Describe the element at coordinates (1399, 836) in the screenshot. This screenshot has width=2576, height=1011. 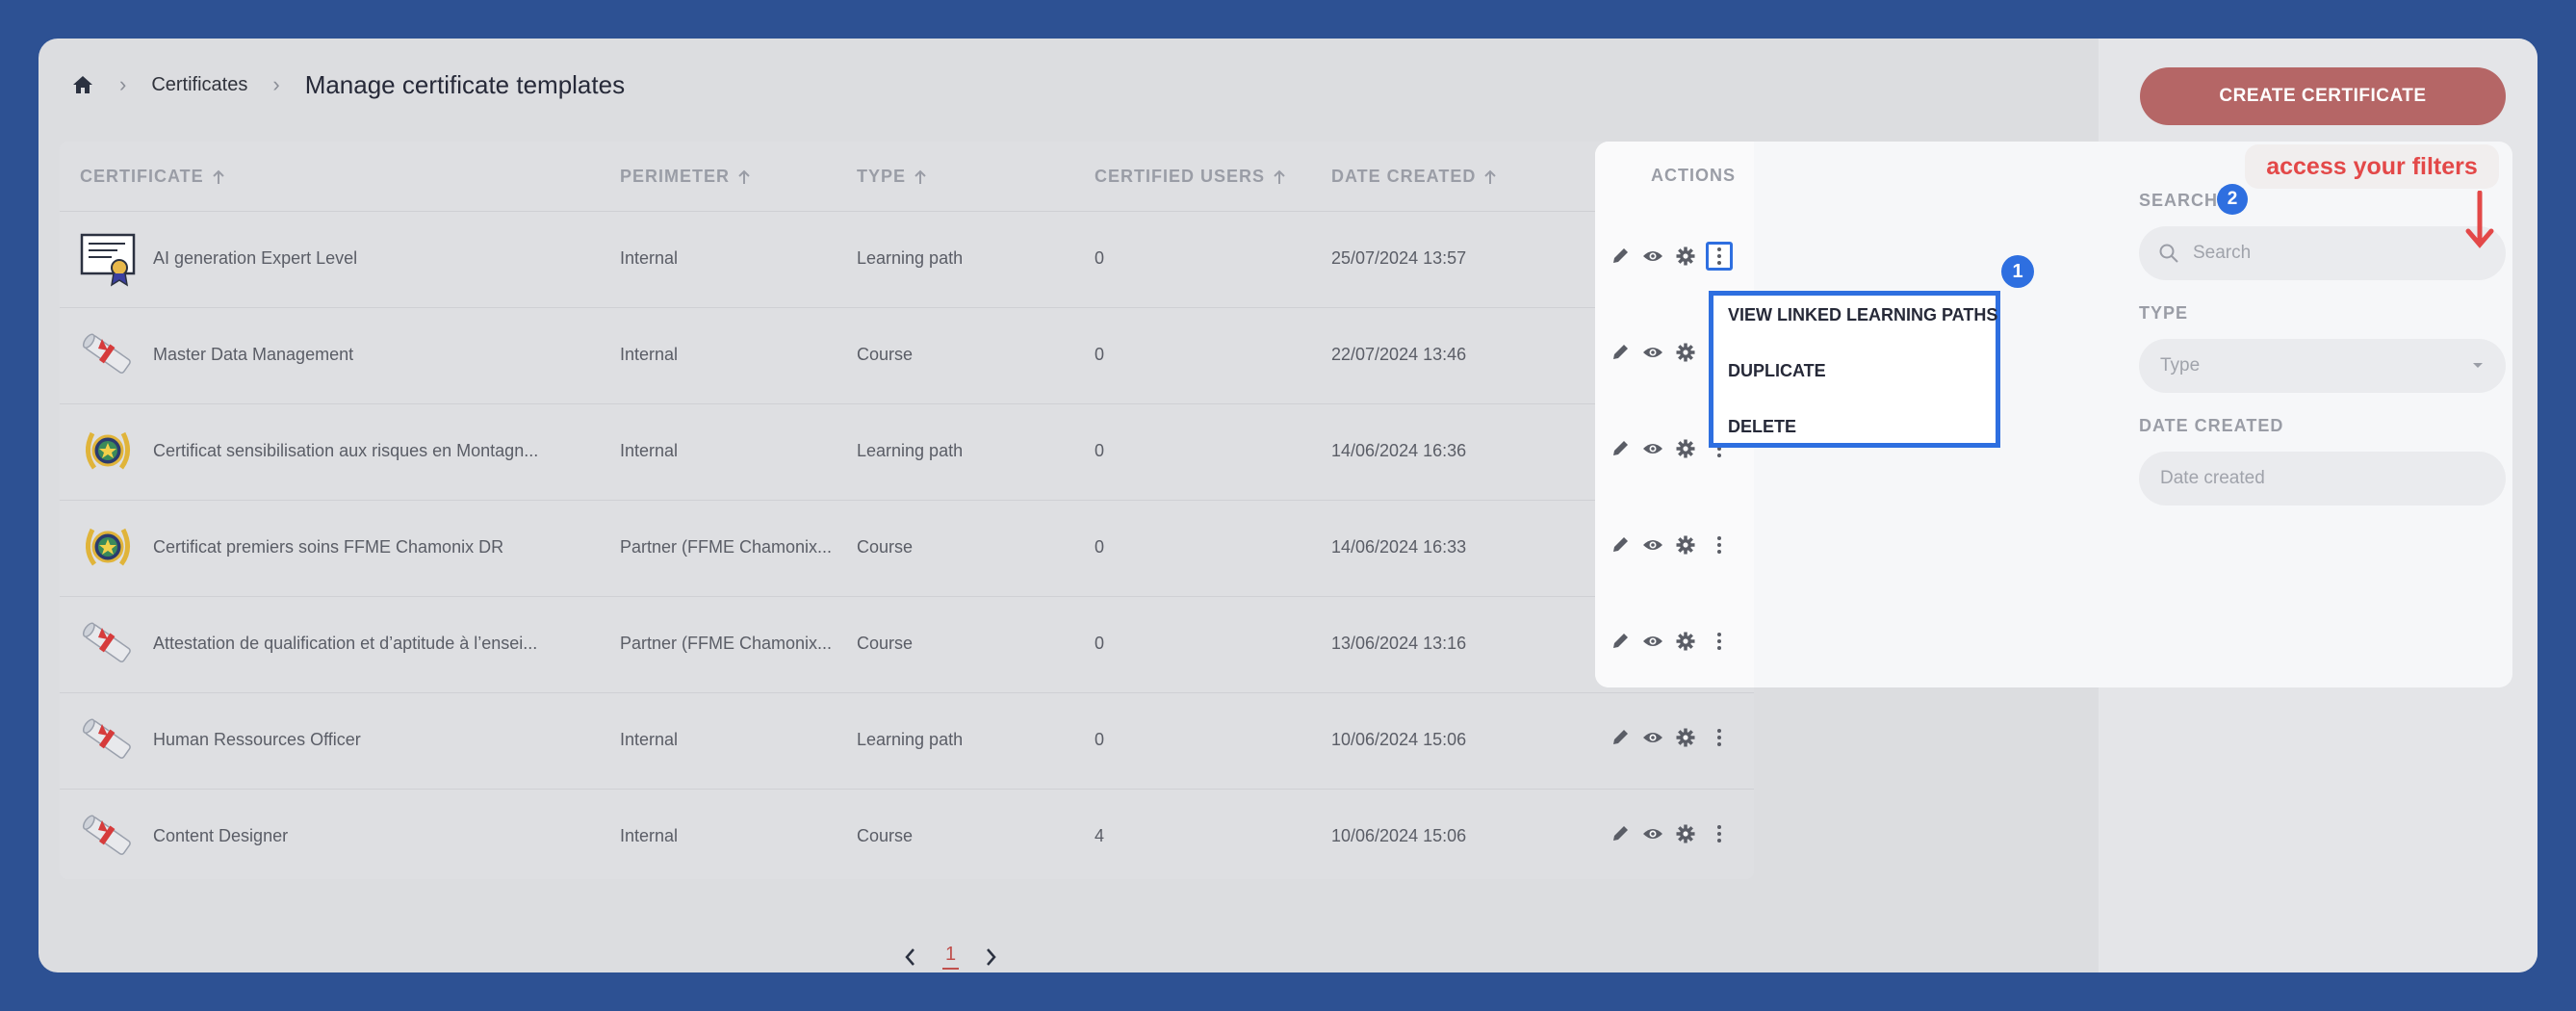
I see `date-created-cell: 10/06/2024 15:06` at that location.